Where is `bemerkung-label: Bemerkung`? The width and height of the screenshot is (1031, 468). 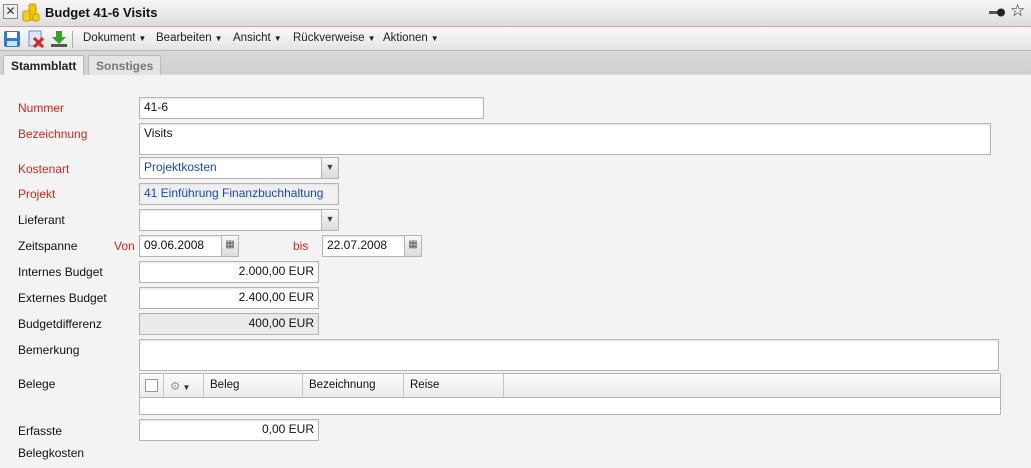 bemerkung-label: Bemerkung is located at coordinates (49, 350).